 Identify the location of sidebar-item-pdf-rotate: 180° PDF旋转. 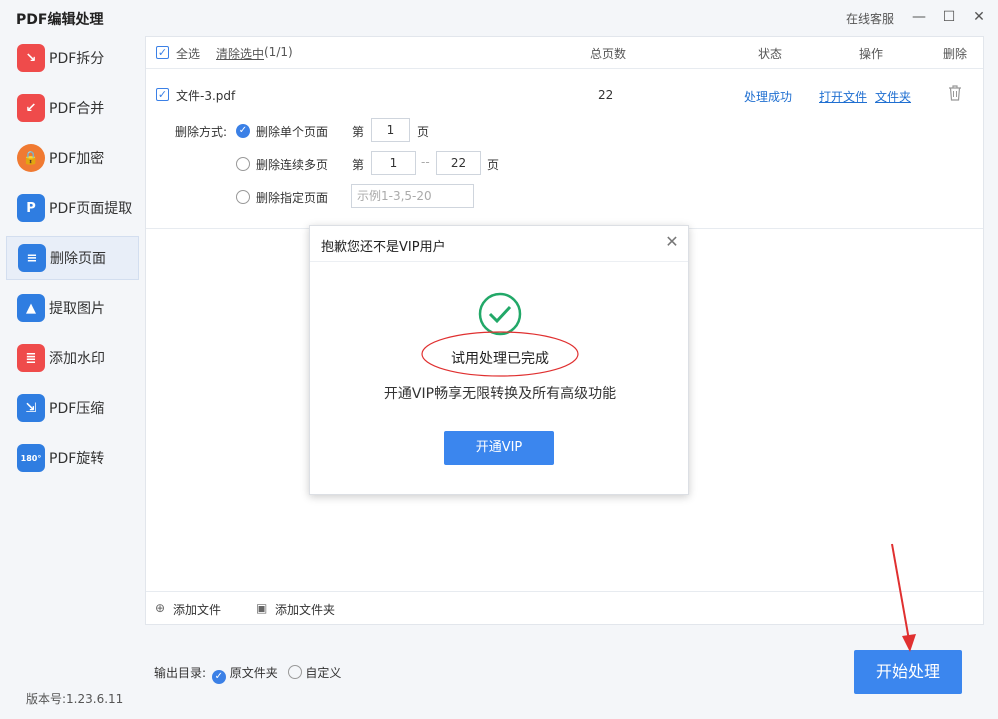
(72, 458).